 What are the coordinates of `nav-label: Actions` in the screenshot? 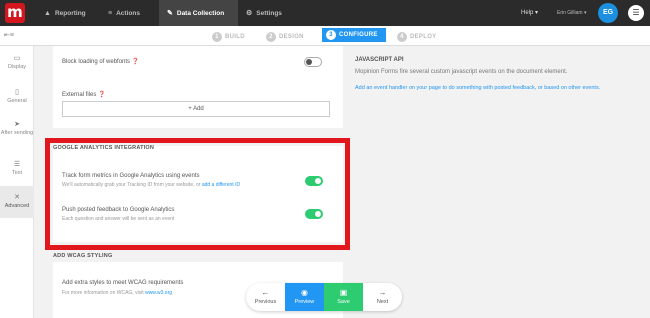 It's located at (128, 13).